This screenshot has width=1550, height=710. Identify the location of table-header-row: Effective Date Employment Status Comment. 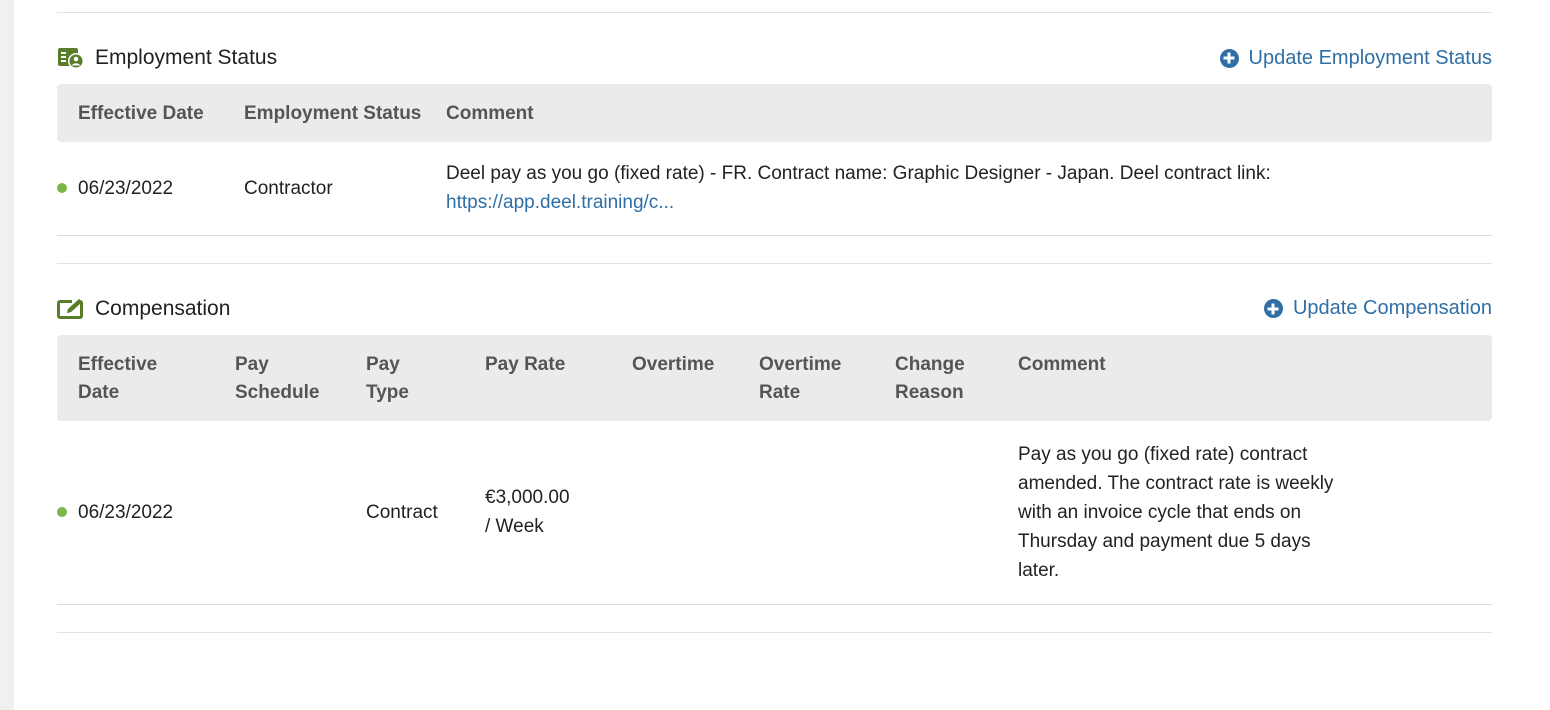
(774, 113).